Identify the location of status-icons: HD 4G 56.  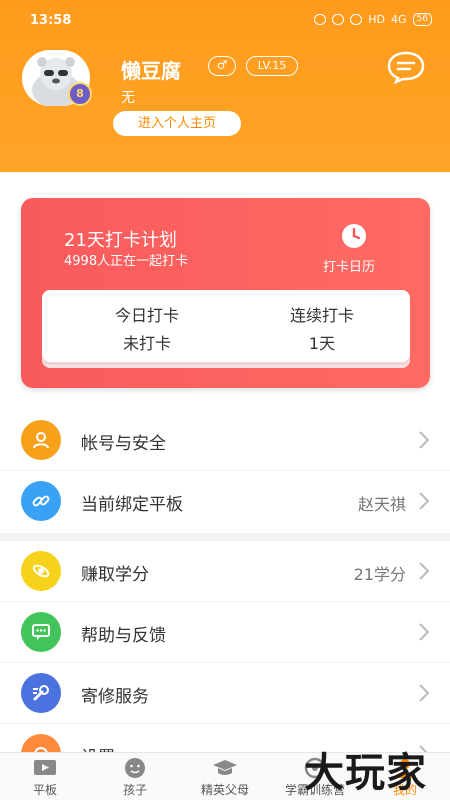
(373, 19).